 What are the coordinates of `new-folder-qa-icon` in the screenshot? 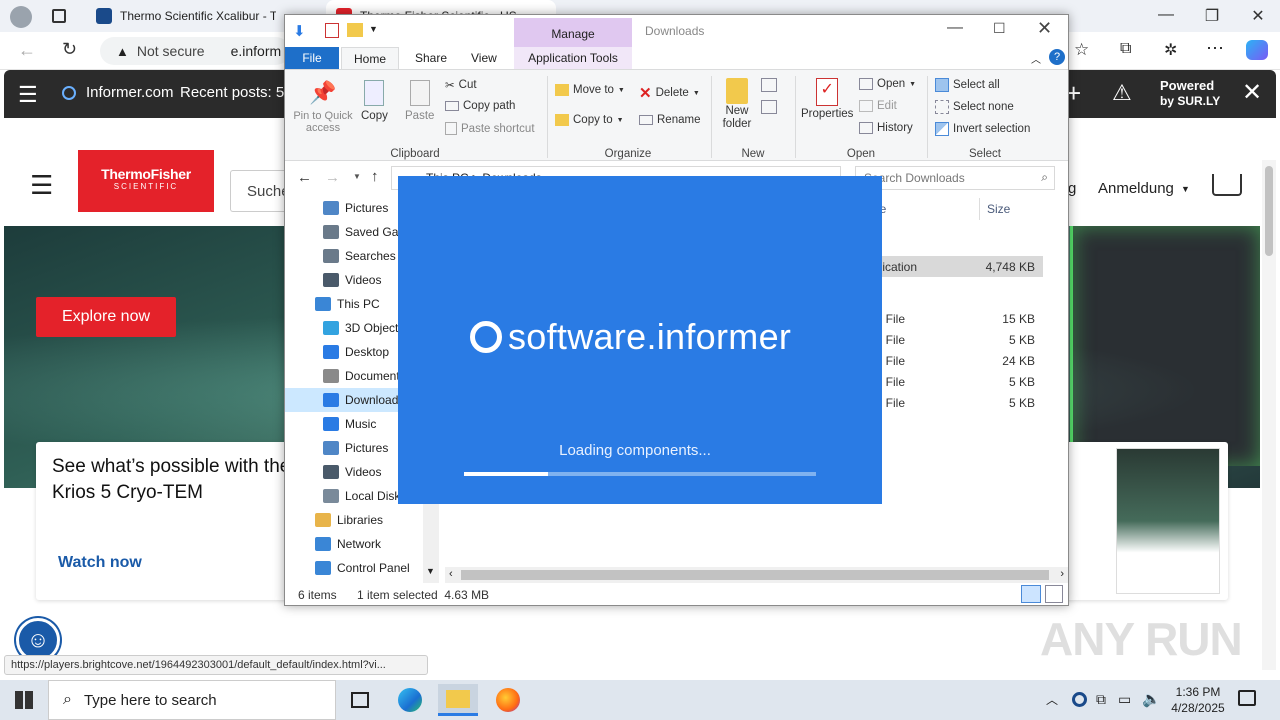 It's located at (355, 30).